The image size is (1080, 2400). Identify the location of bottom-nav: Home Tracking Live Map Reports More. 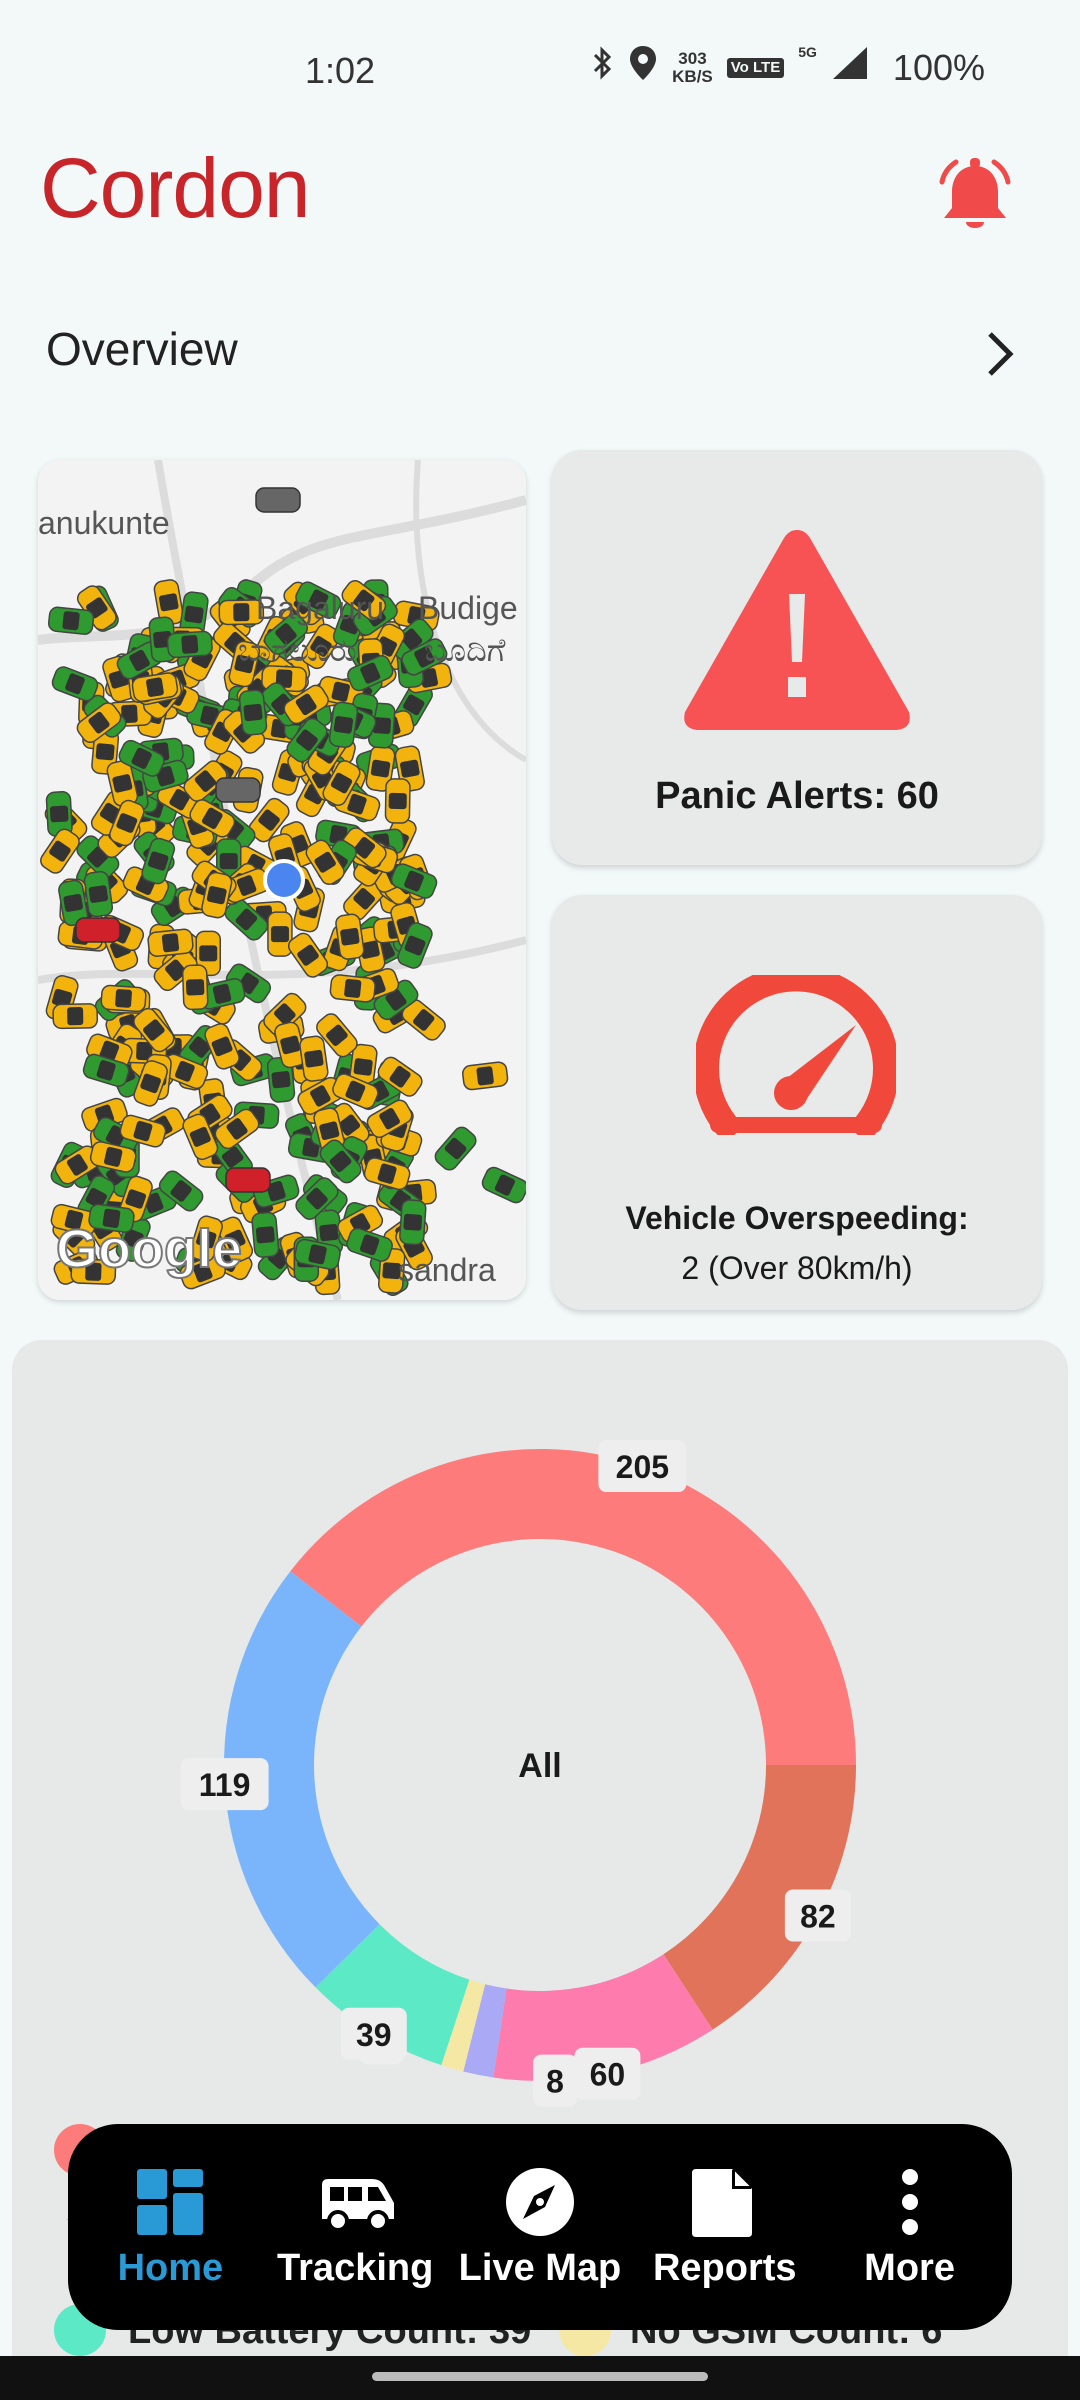
(540, 2227).